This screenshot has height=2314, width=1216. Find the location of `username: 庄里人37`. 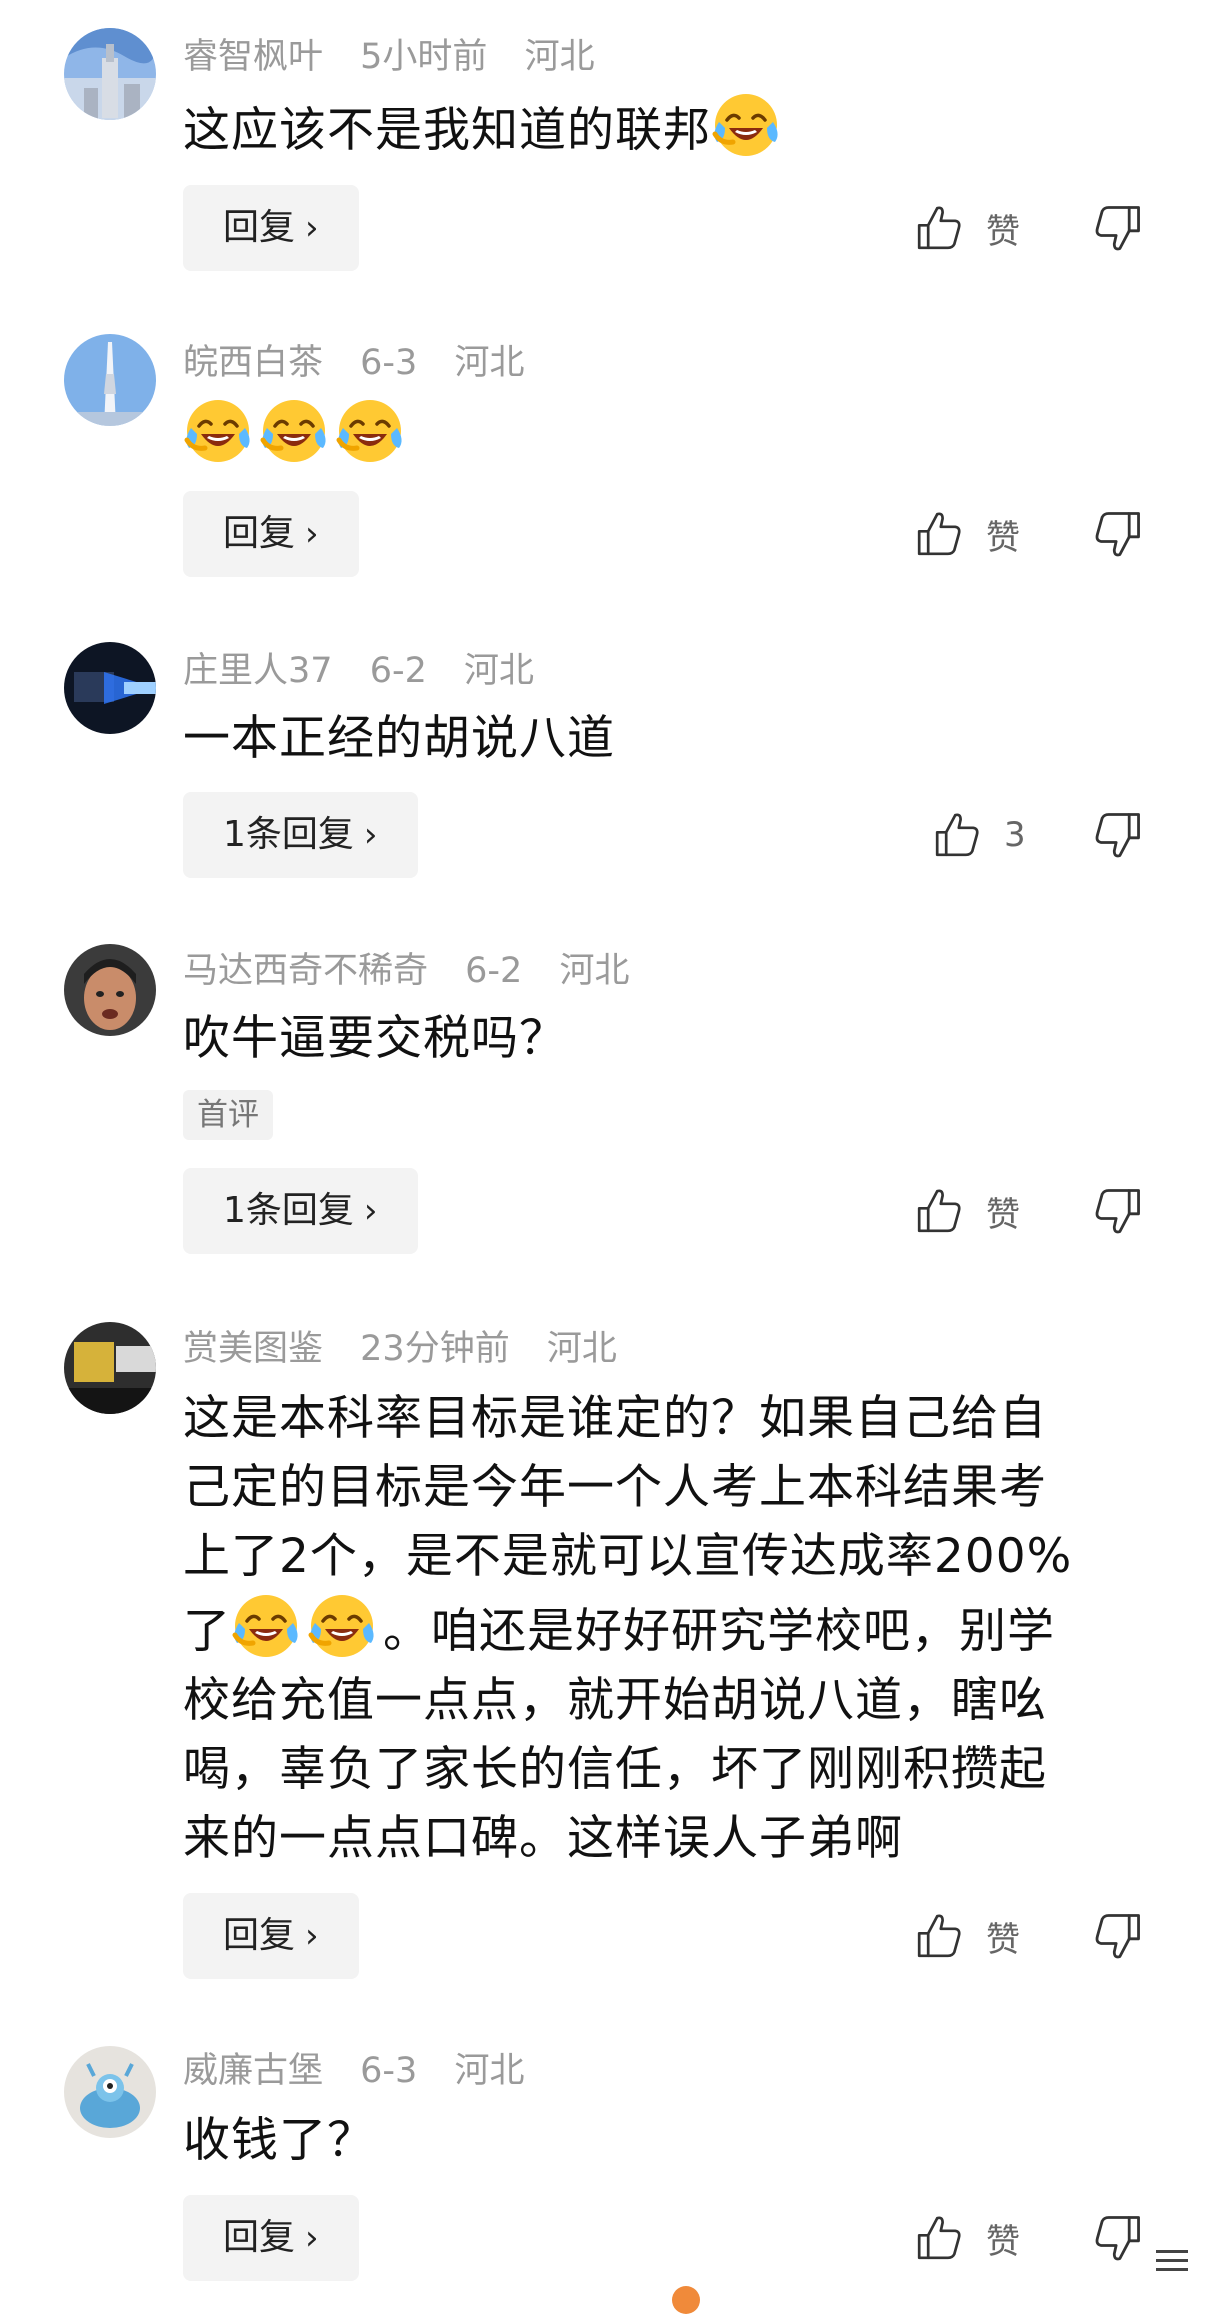

username: 庄里人37 is located at coordinates (258, 671).